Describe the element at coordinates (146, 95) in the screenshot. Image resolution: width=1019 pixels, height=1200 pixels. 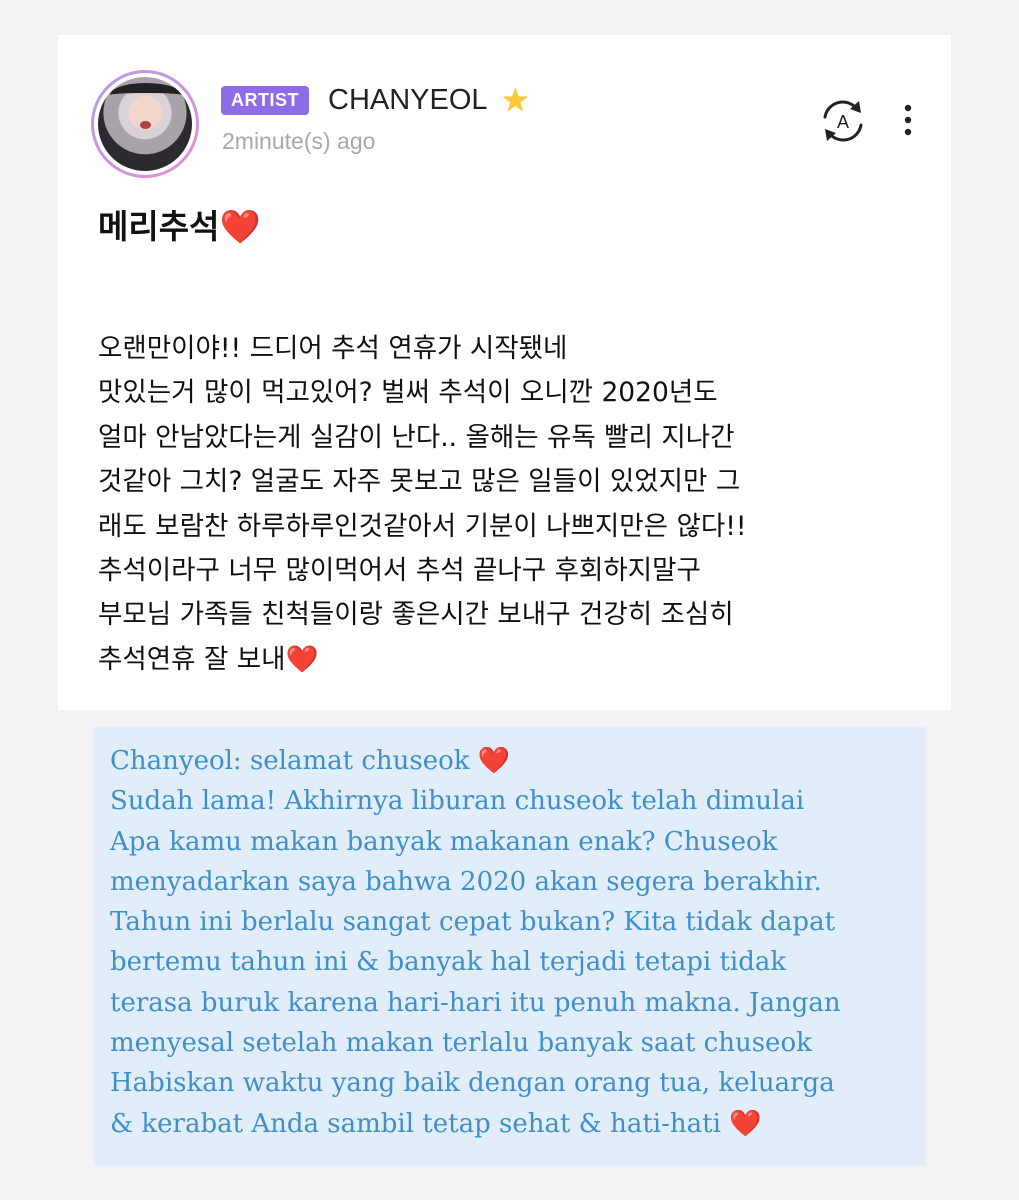
I see `avatar-ears-decoration` at that location.